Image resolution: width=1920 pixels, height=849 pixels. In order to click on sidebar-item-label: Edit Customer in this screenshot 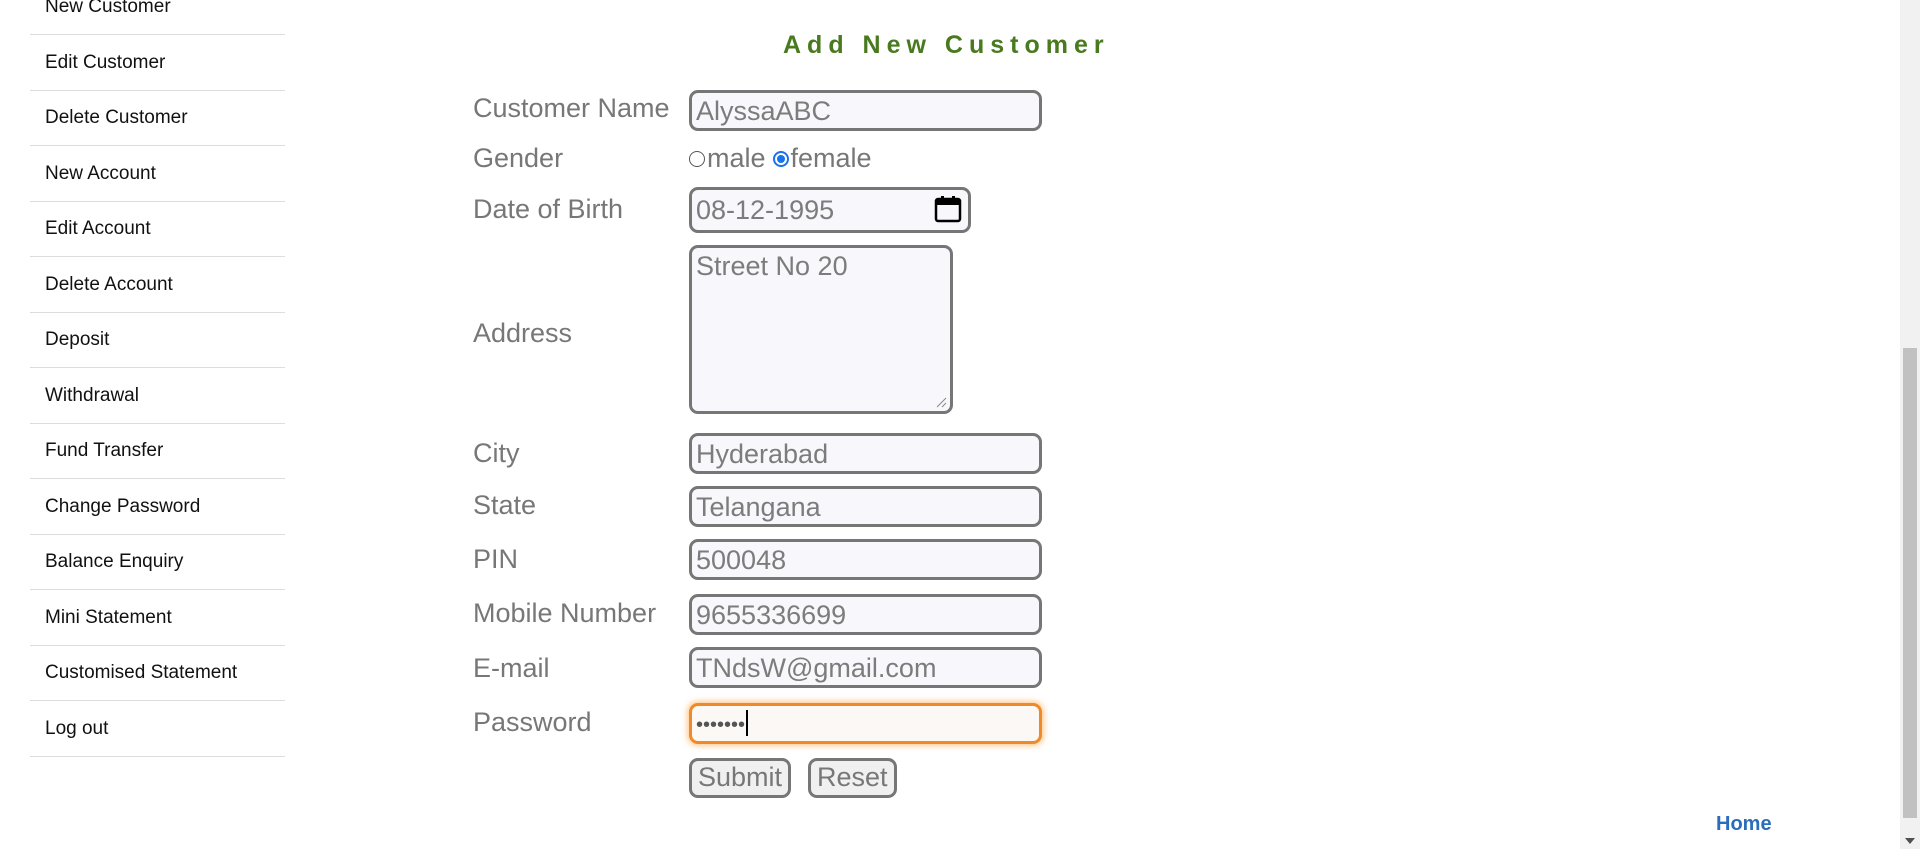, I will do `click(105, 62)`.